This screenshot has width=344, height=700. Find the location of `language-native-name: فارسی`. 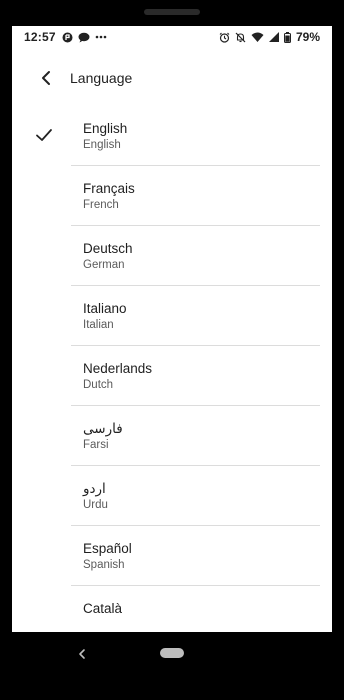

language-native-name: فارسی is located at coordinates (103, 428).